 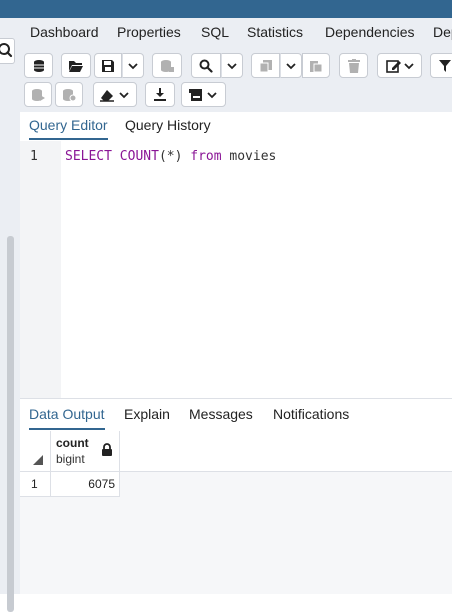 What do you see at coordinates (101, 484) in the screenshot?
I see `cell-value: 6075` at bounding box center [101, 484].